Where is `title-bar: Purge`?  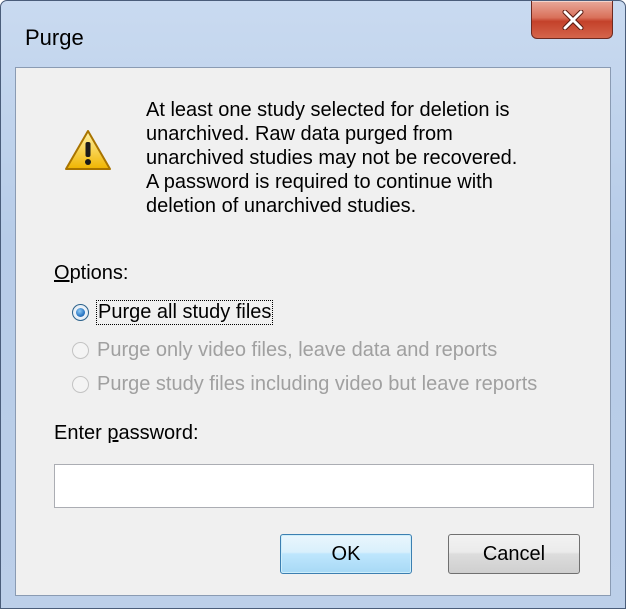
title-bar: Purge is located at coordinates (313, 34).